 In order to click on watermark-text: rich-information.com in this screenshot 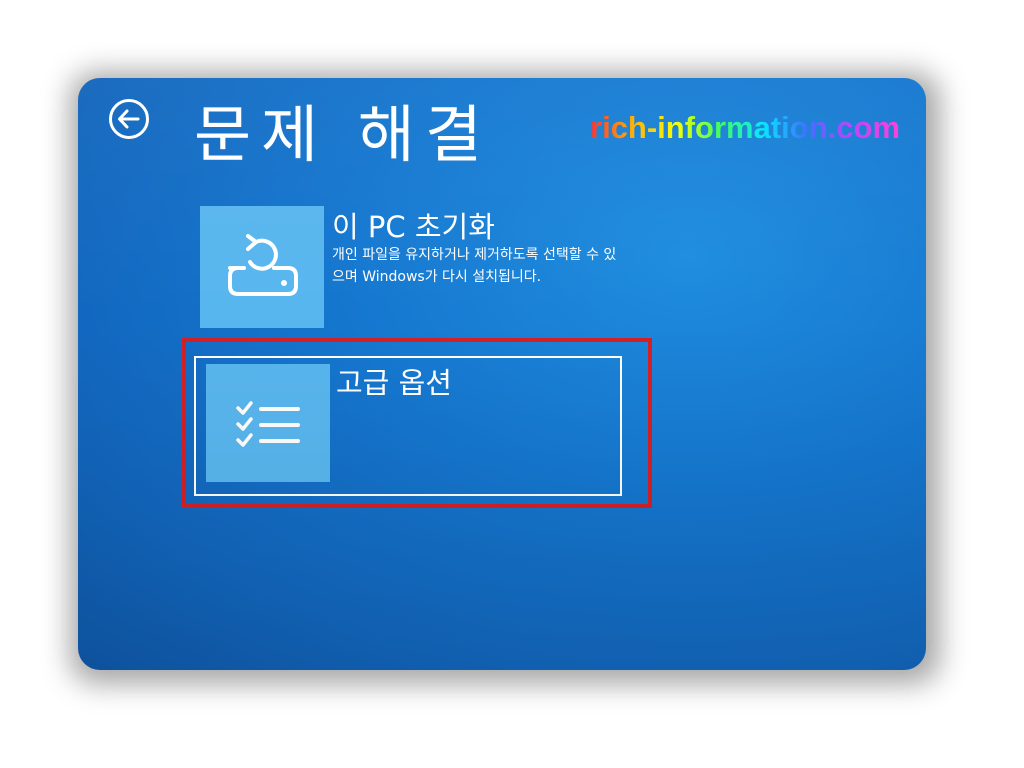, I will do `click(745, 127)`.